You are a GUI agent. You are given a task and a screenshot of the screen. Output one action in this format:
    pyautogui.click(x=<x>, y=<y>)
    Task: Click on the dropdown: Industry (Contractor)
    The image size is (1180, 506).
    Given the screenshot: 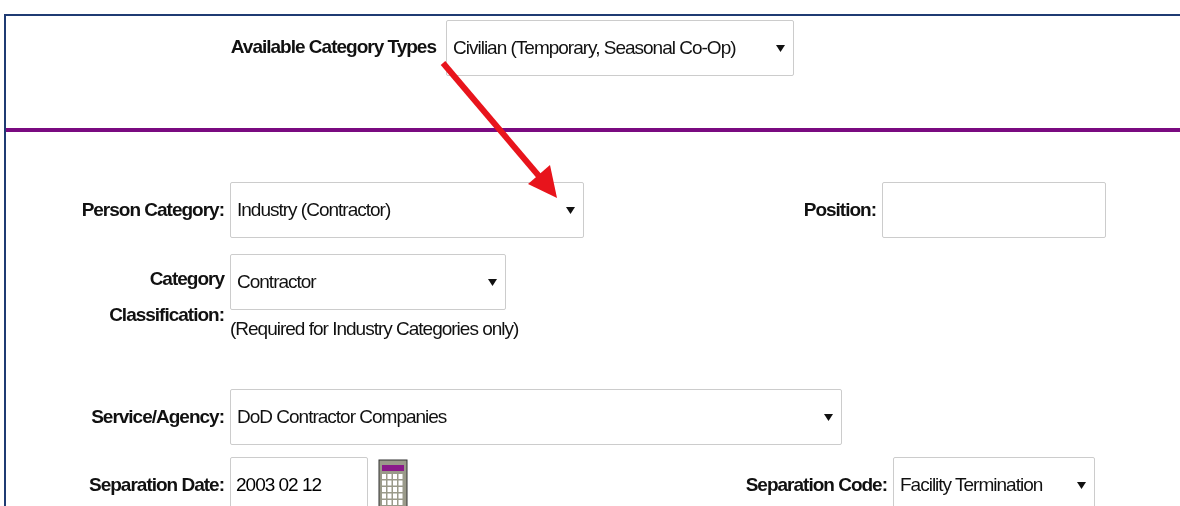 What is the action you would take?
    pyautogui.click(x=407, y=210)
    